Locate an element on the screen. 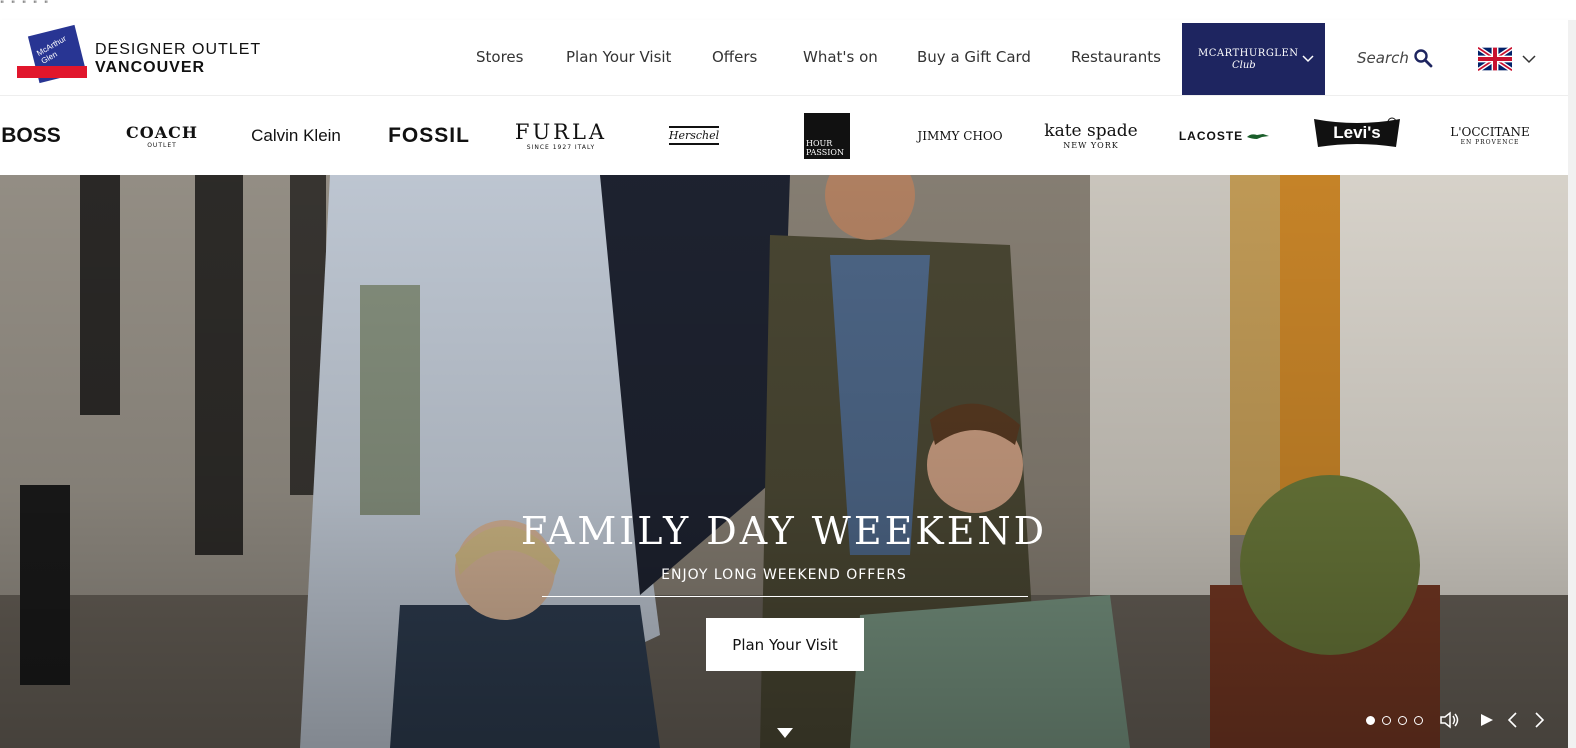 This screenshot has height=748, width=1576. chevron-left-icon is located at coordinates (1513, 720).